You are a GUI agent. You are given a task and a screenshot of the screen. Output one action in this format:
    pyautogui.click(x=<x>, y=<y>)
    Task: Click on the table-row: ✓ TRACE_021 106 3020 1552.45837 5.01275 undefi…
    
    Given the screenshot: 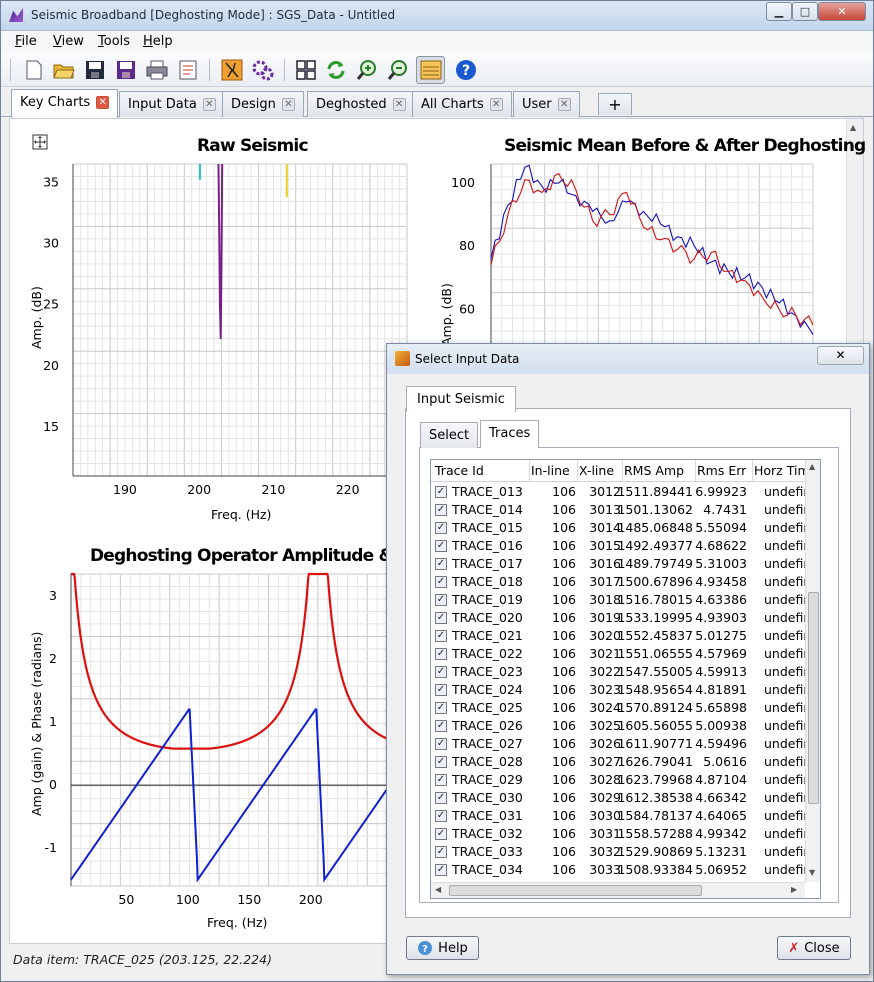 What is the action you would take?
    pyautogui.click(x=619, y=636)
    